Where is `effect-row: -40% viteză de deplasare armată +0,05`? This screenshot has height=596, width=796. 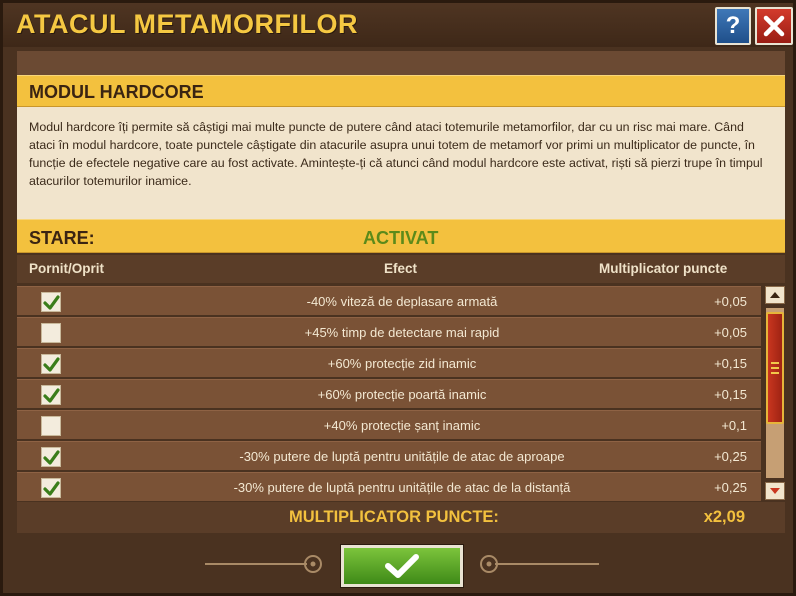 effect-row: -40% viteză de deplasare armată +0,05 is located at coordinates (389, 300).